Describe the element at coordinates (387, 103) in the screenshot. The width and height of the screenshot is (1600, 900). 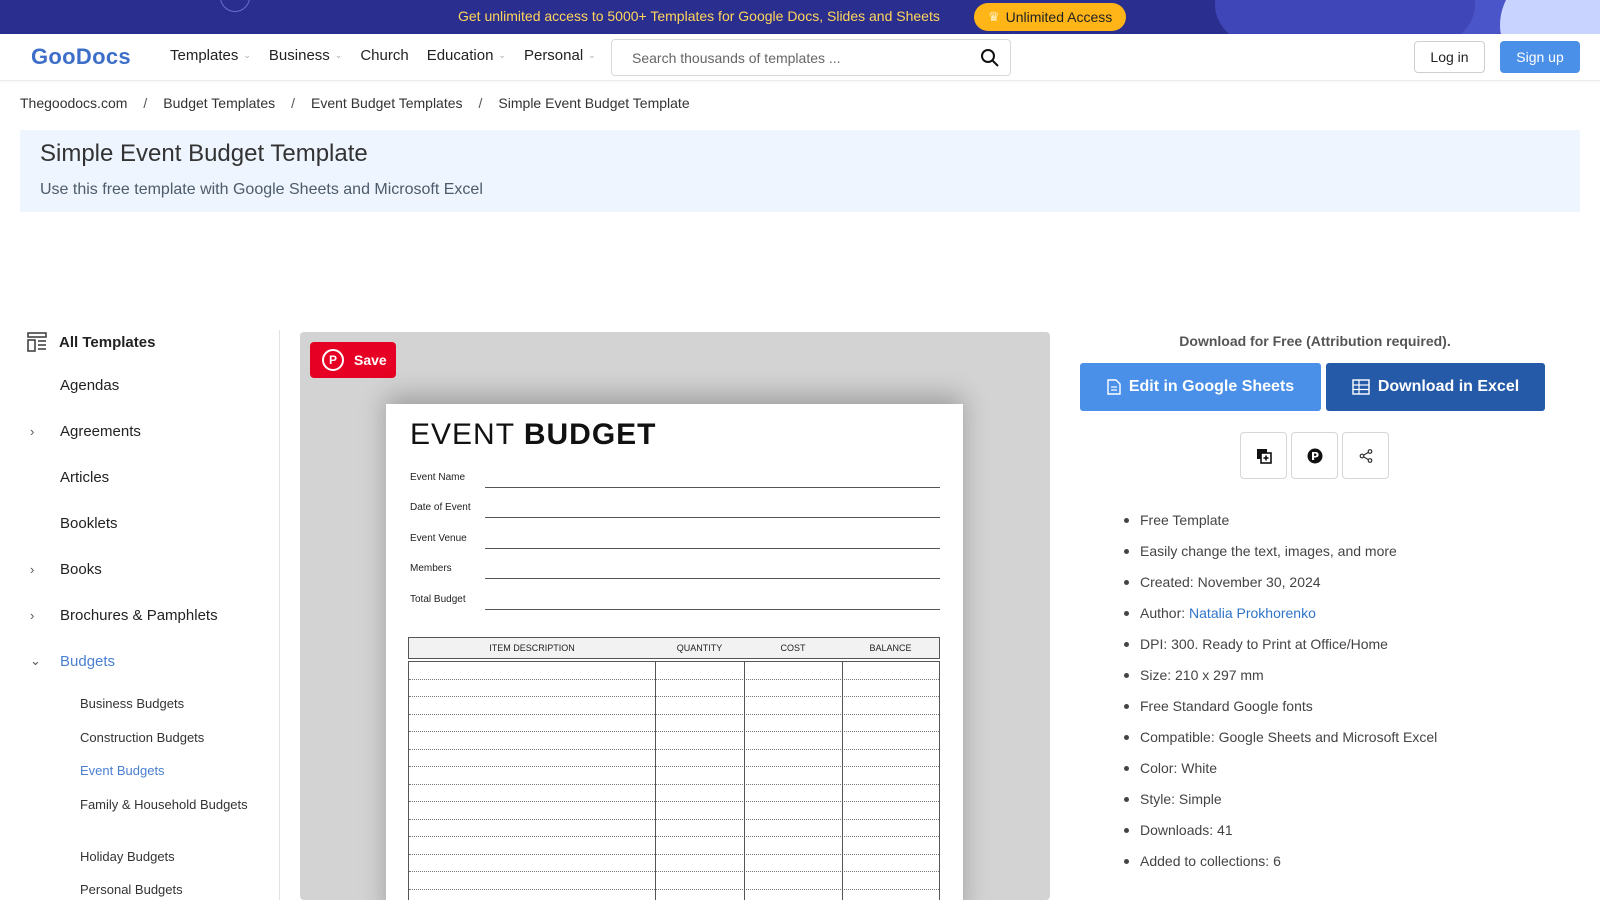
I see `breadcrumb-link: Event Budget Templates` at that location.